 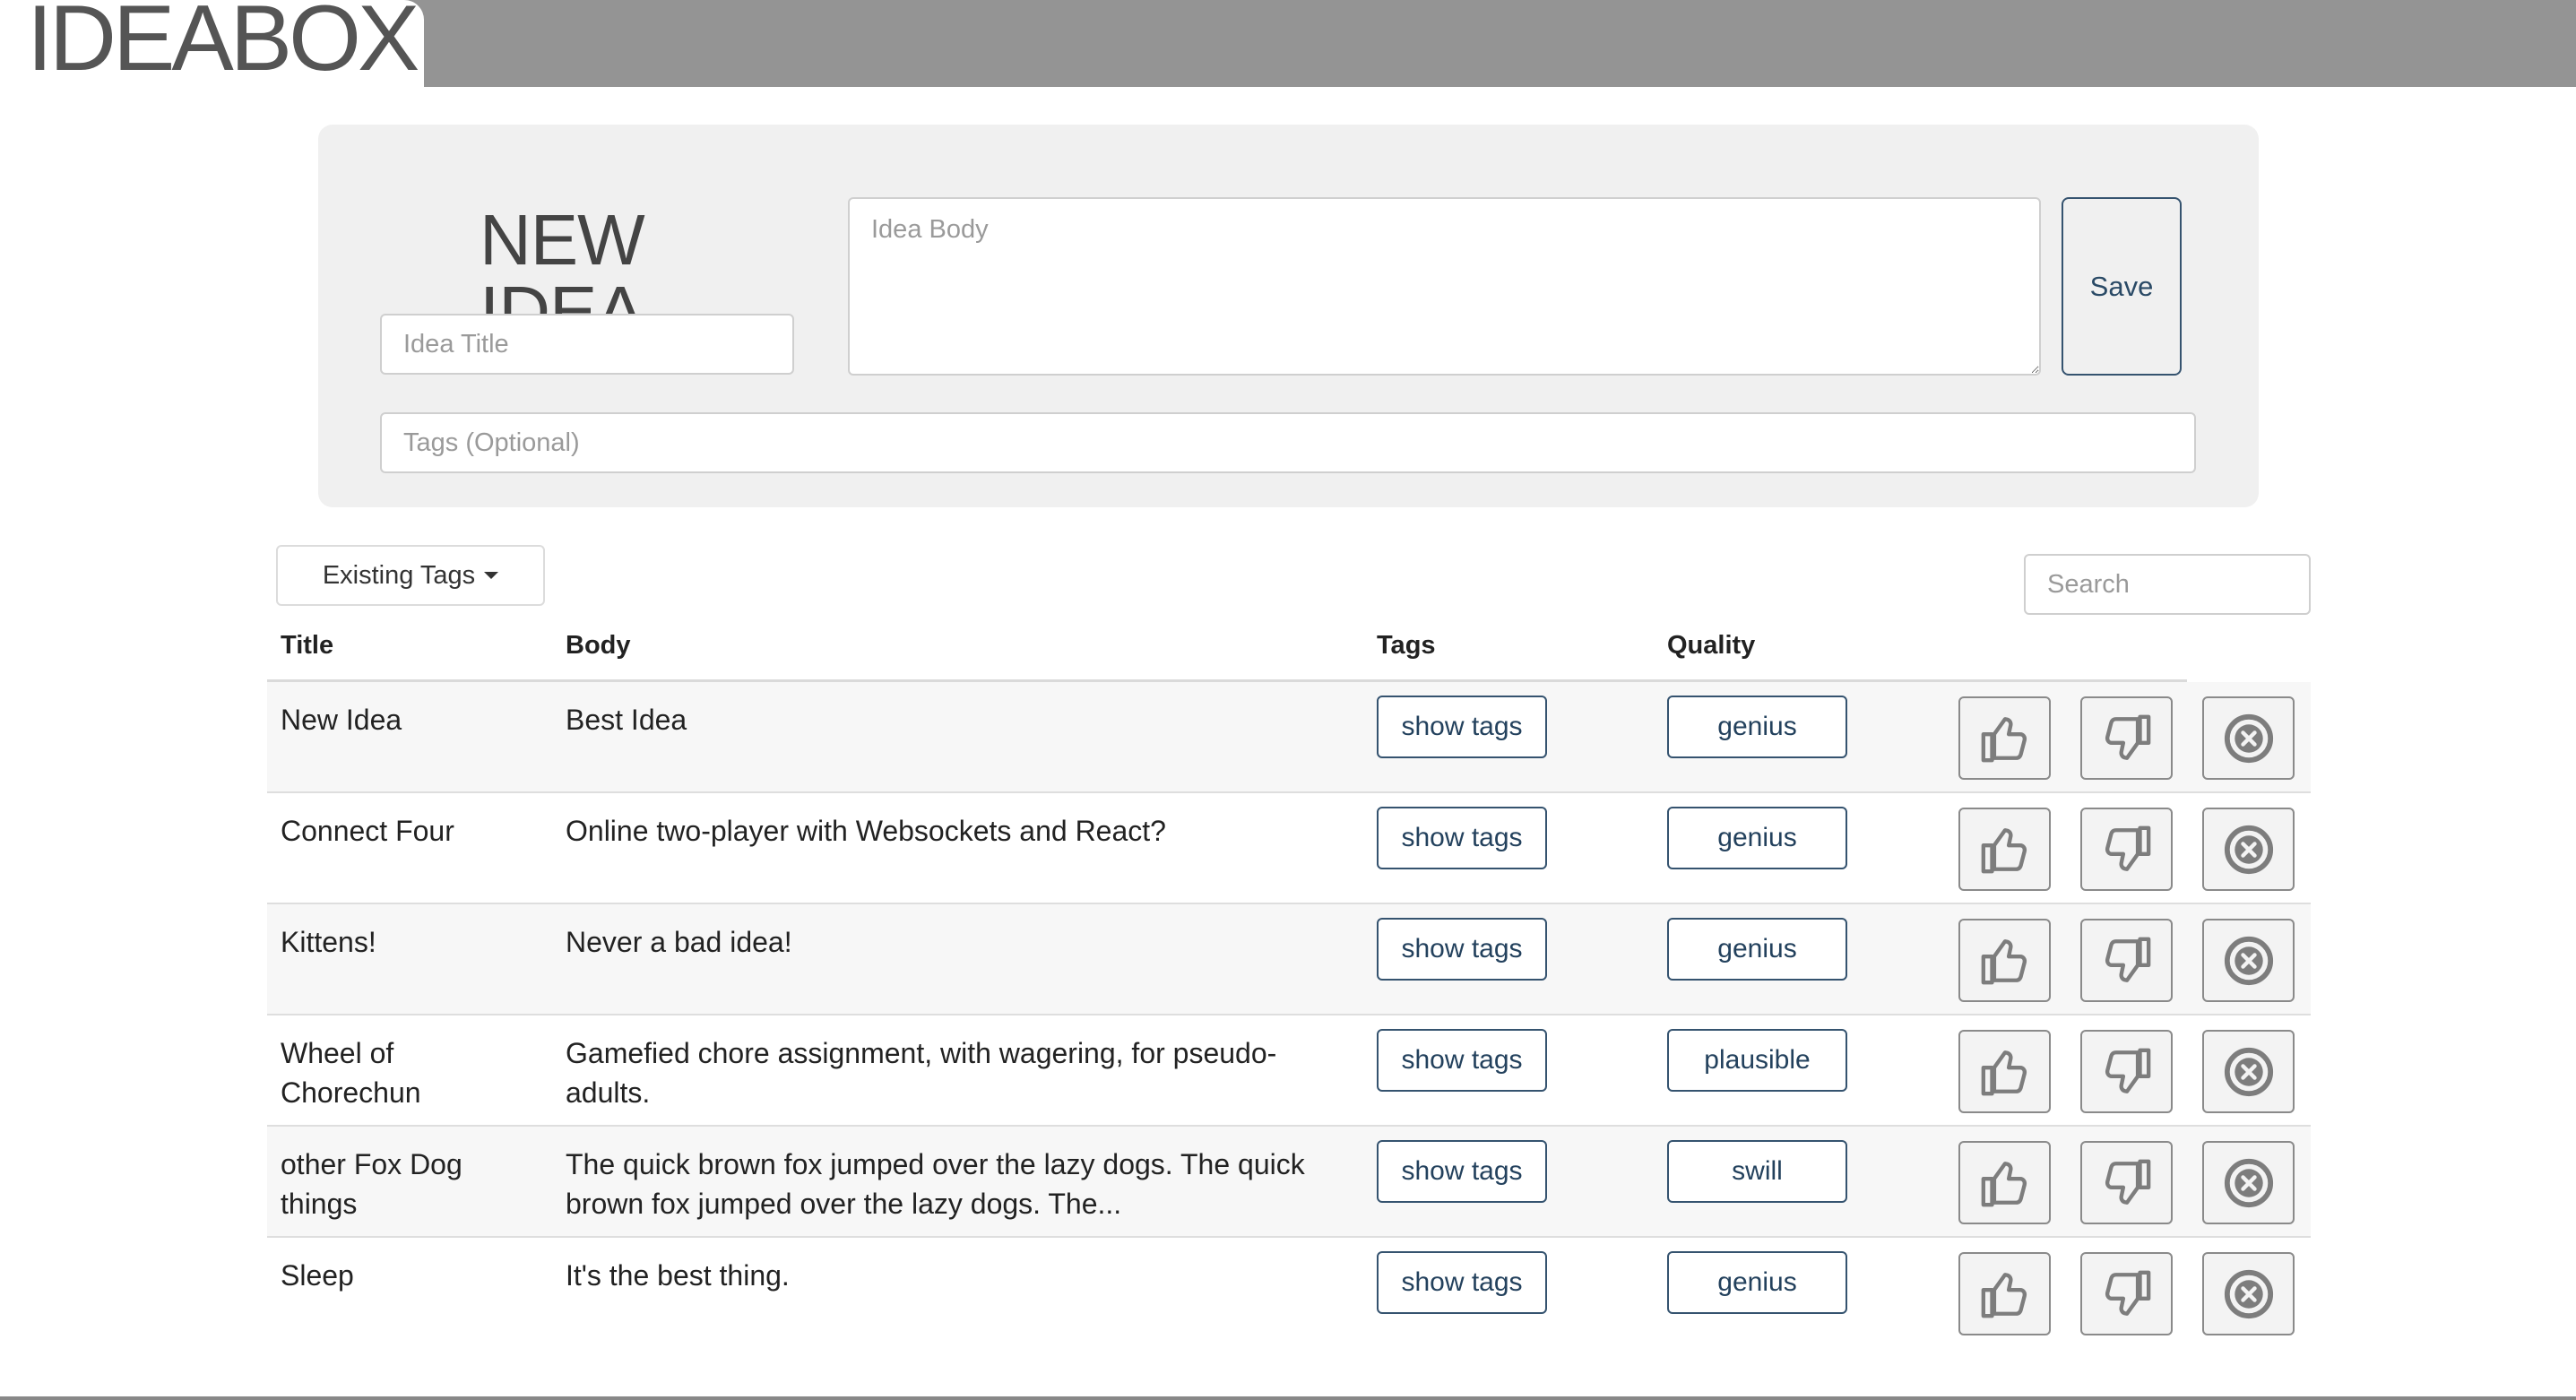 What do you see at coordinates (679, 942) in the screenshot?
I see `idea-body: Never a bad idea!` at bounding box center [679, 942].